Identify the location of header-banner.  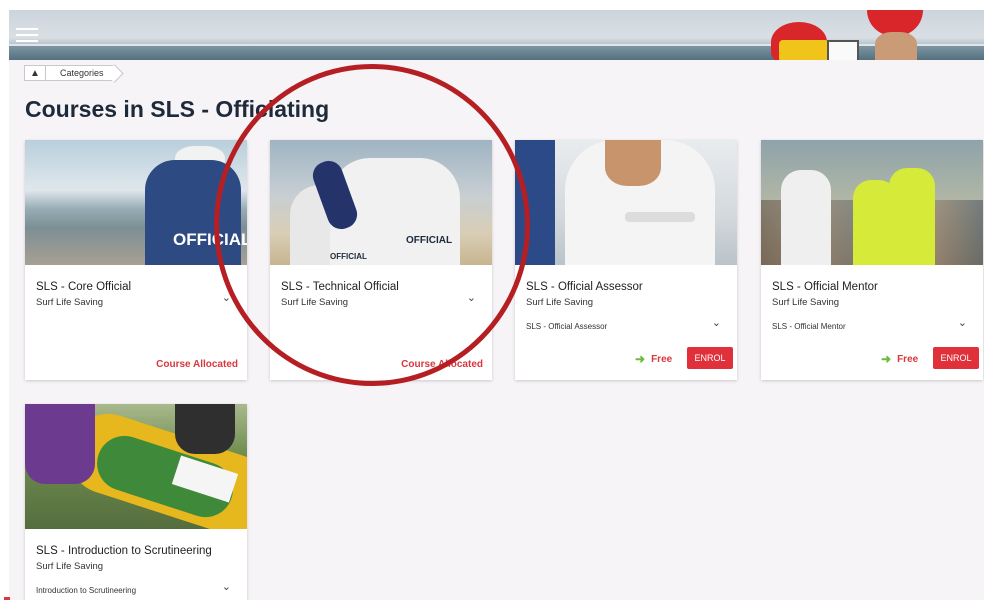
(496, 35).